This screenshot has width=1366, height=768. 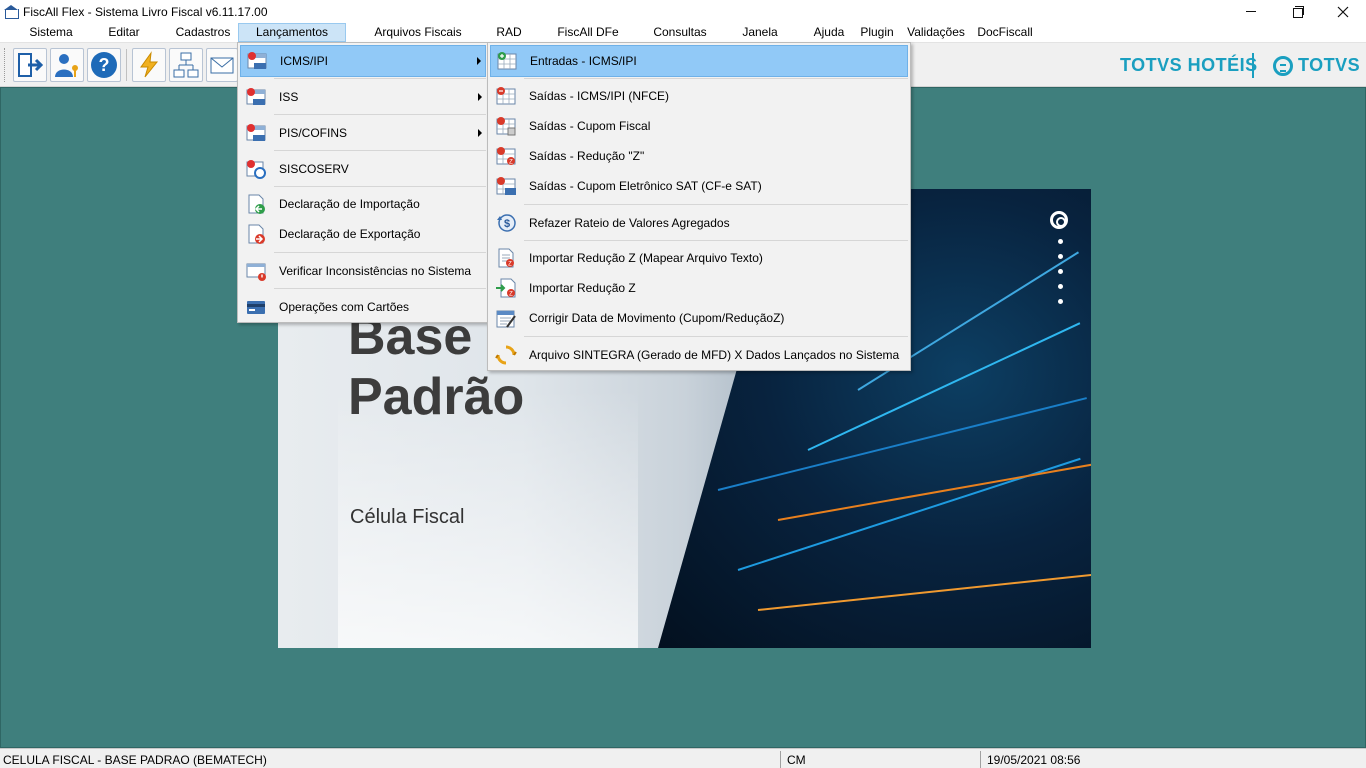 What do you see at coordinates (588, 32) in the screenshot?
I see `menu-fiscall-dfe: FiscAll DFe` at bounding box center [588, 32].